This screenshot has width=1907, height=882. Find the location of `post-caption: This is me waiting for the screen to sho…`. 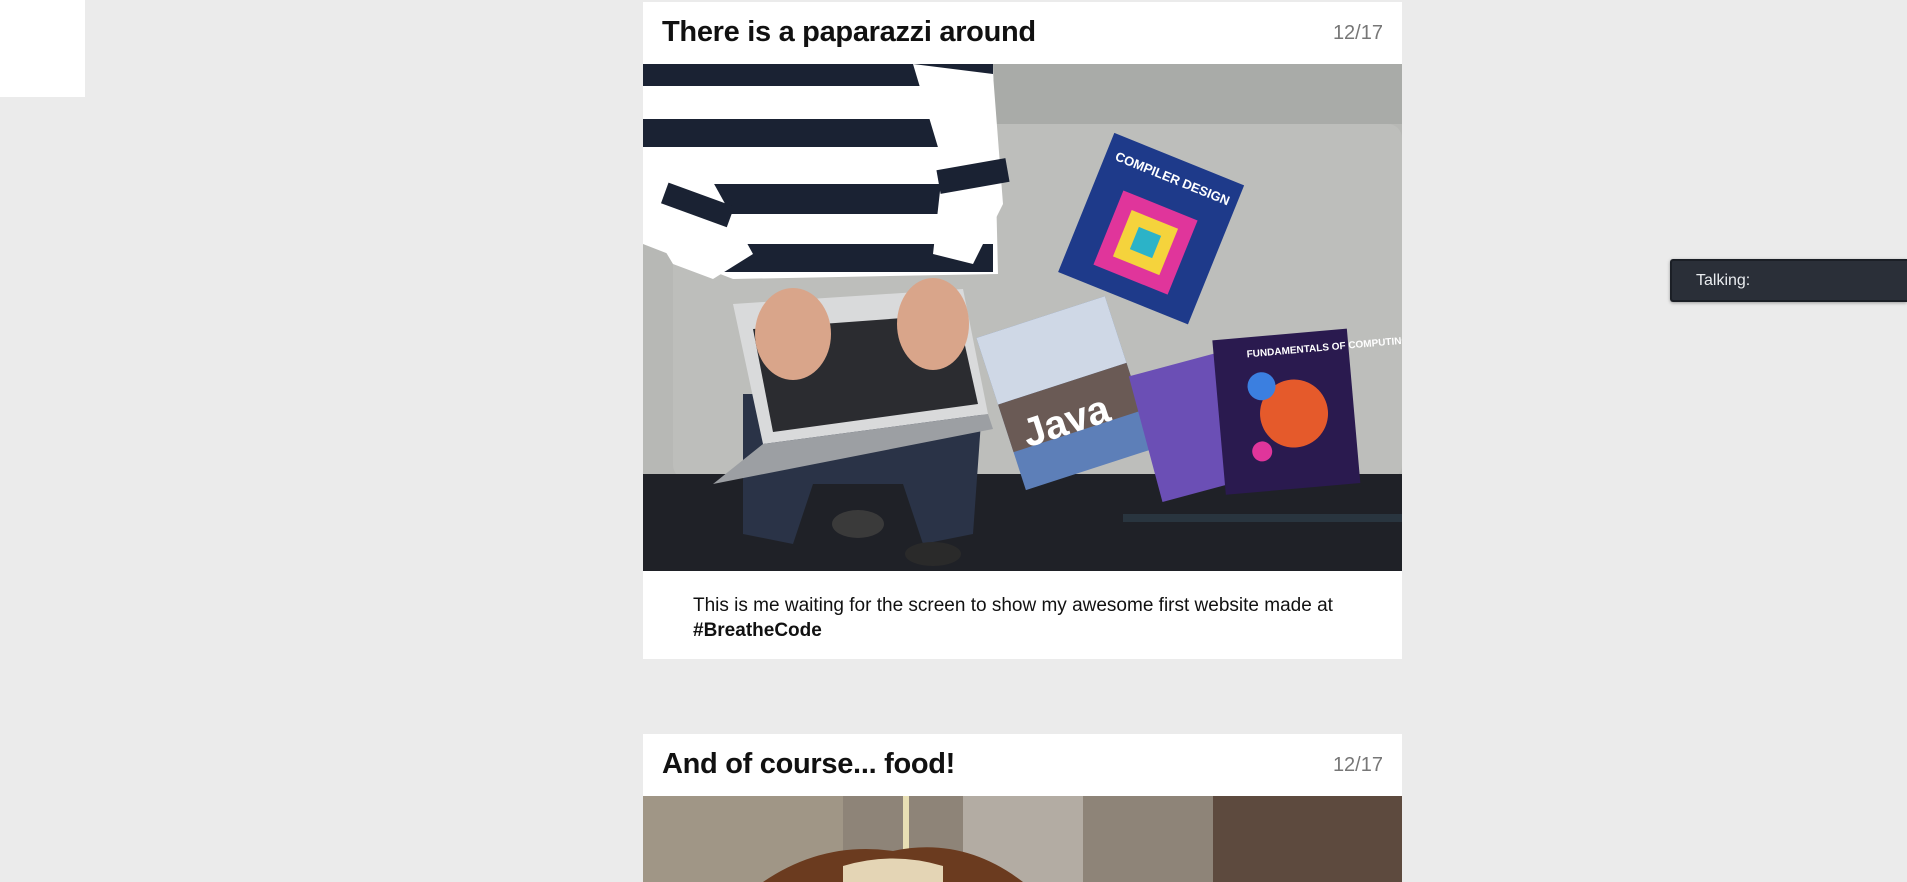

post-caption: This is me waiting for the screen to sho… is located at coordinates (1022, 607).